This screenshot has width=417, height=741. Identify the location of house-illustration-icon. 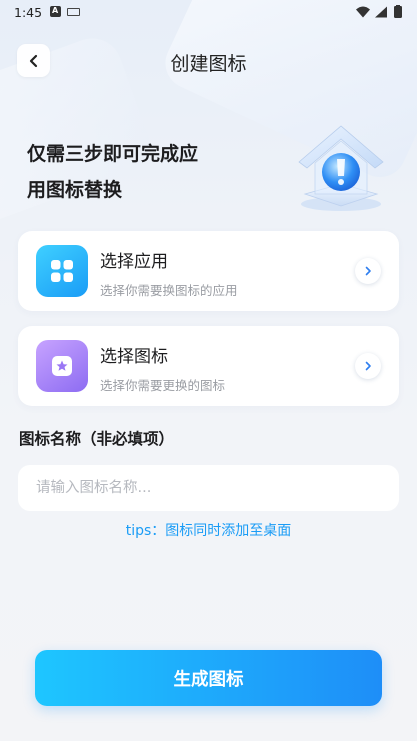
(340, 167).